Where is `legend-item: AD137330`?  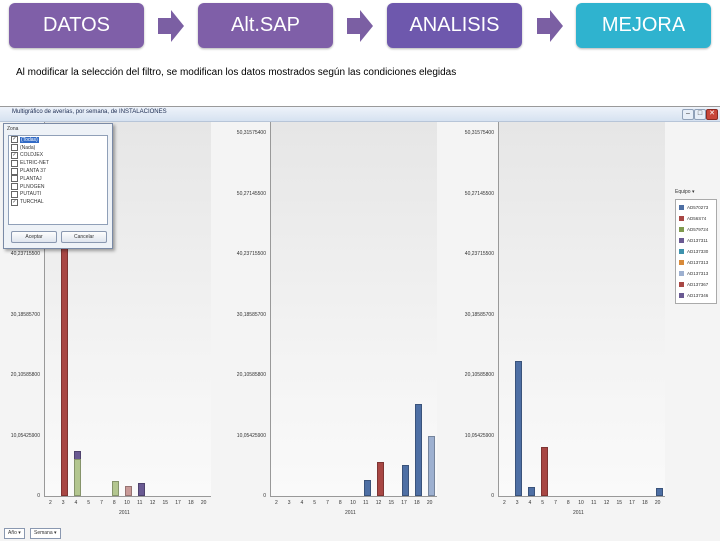
legend-item: AD137330 is located at coordinates (696, 251).